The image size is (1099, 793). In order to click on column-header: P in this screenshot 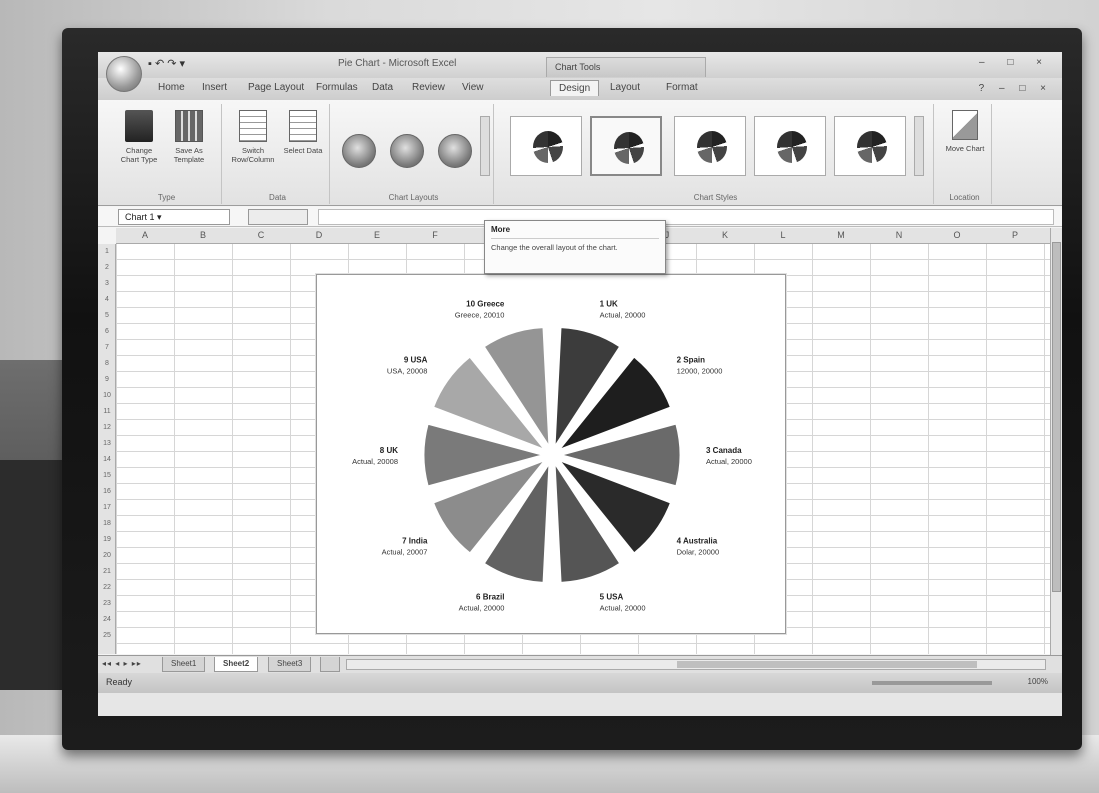, I will do `click(1015, 235)`.